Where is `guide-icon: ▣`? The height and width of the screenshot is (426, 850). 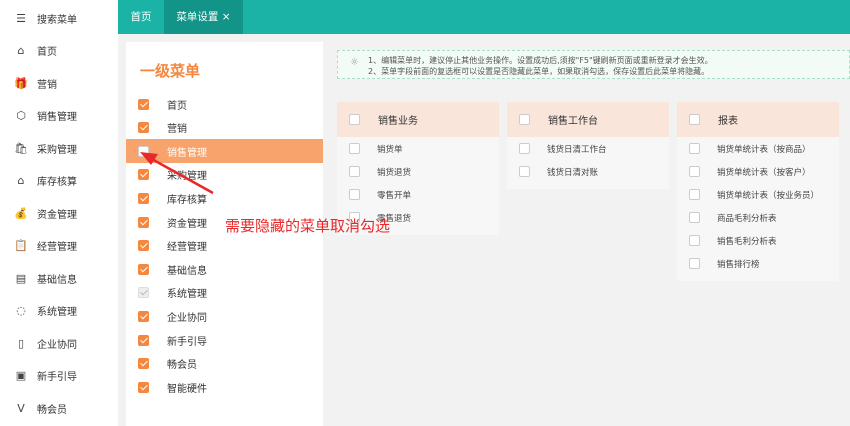
guide-icon: ▣ is located at coordinates (21, 375).